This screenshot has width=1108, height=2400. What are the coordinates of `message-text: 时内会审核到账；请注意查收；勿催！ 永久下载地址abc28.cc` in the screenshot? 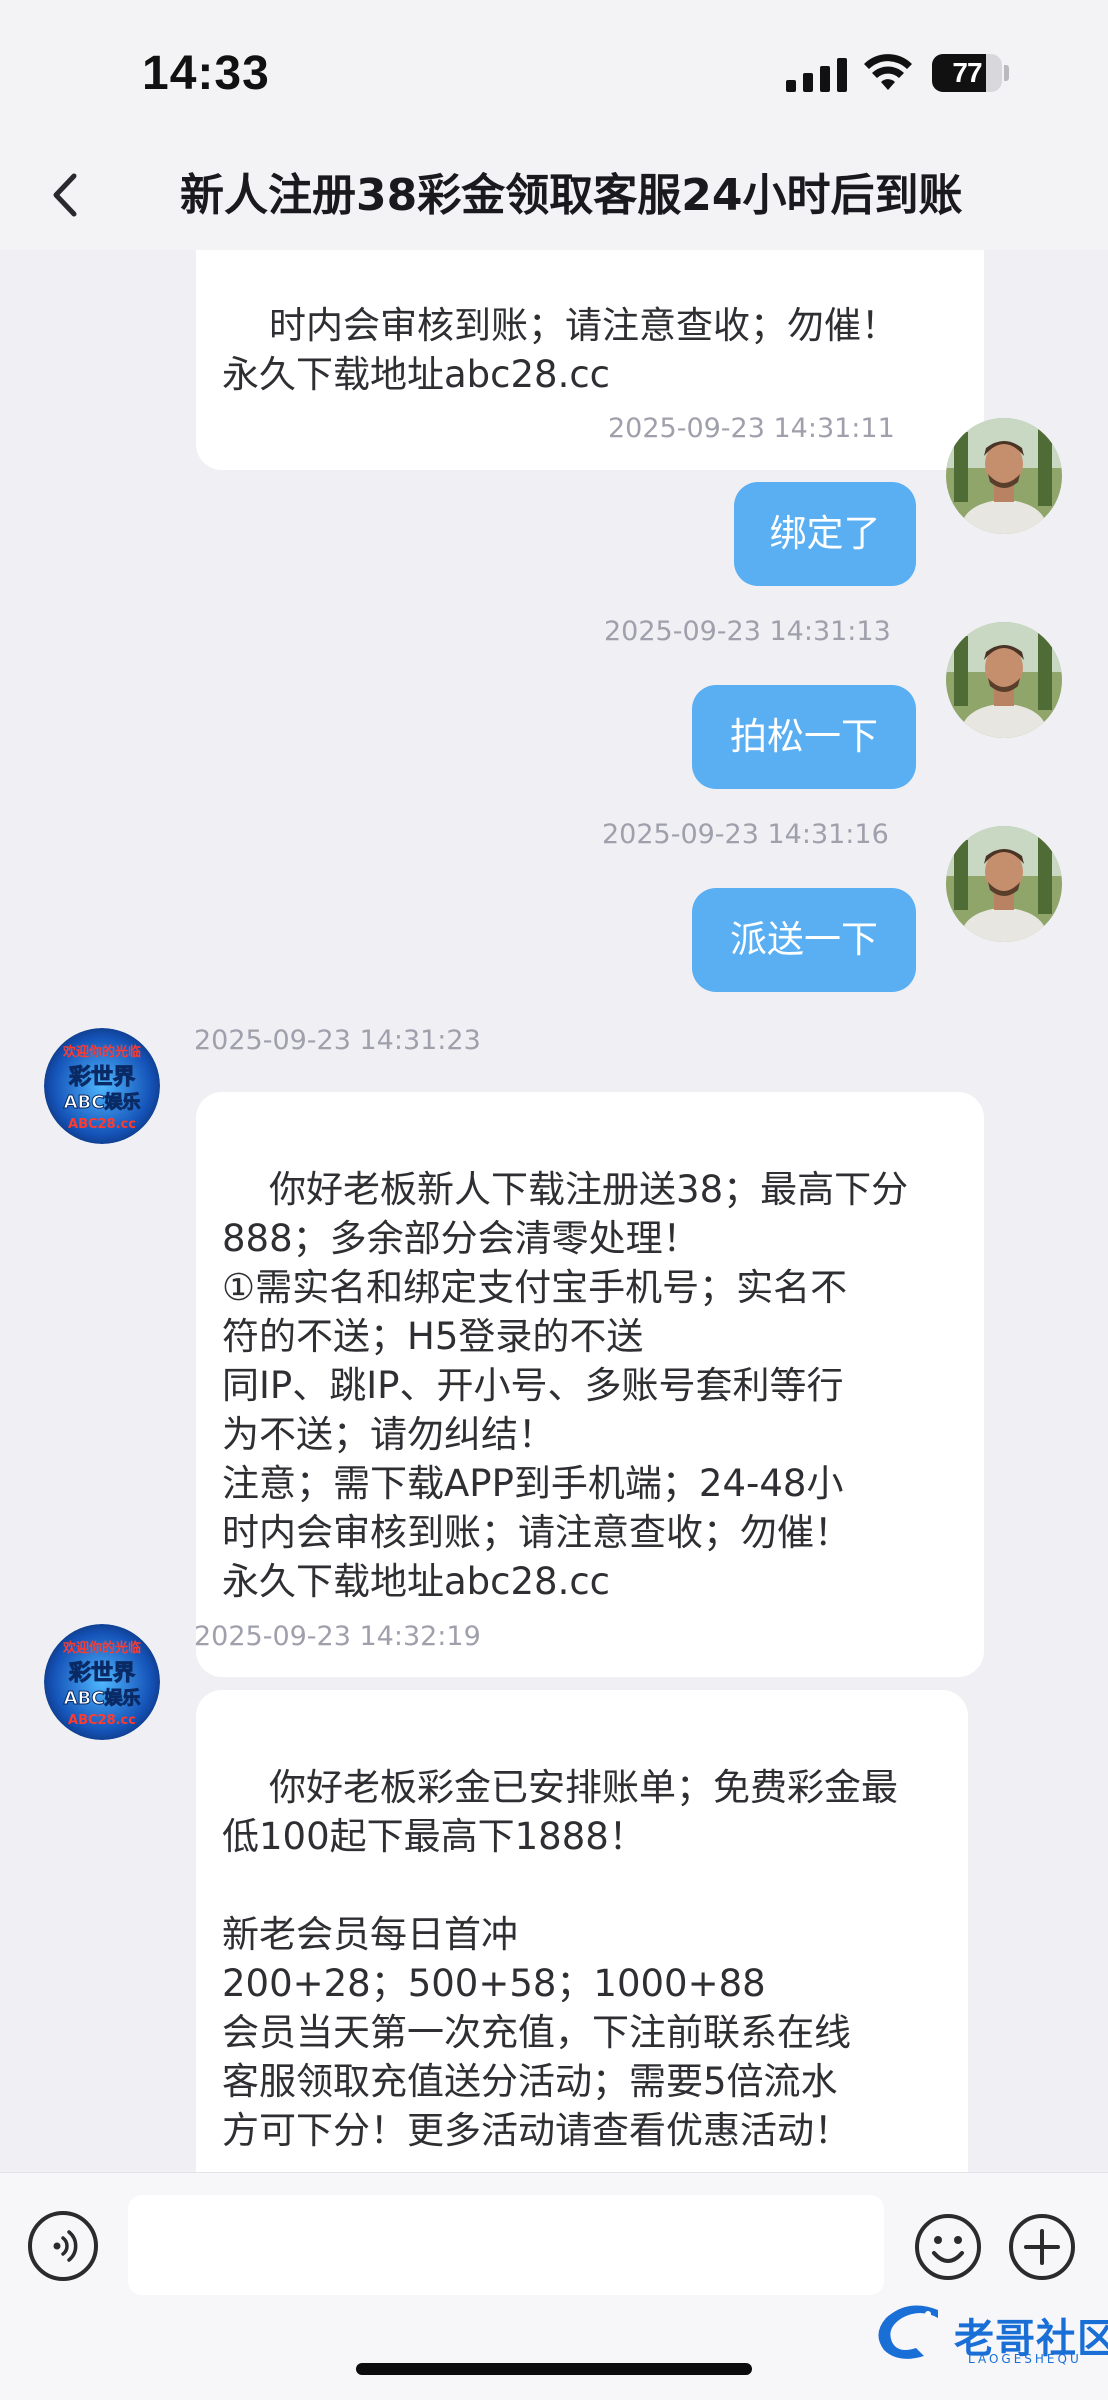 It's located at (560, 350).